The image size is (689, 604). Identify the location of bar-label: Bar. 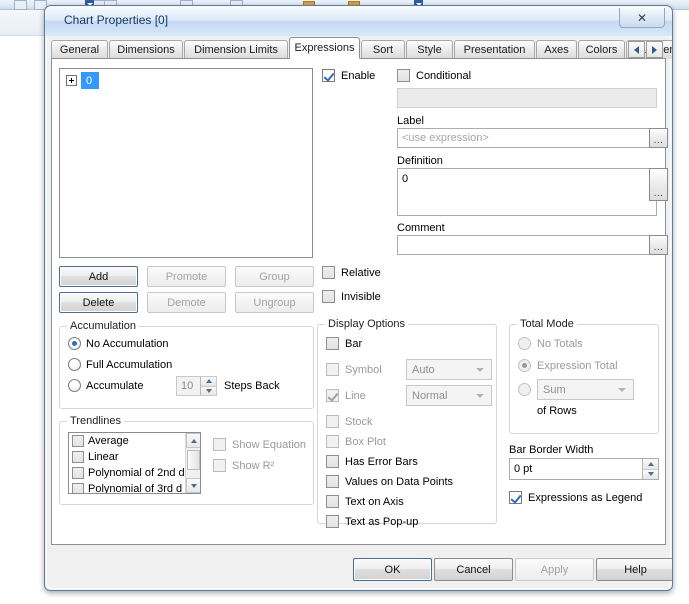
(354, 344).